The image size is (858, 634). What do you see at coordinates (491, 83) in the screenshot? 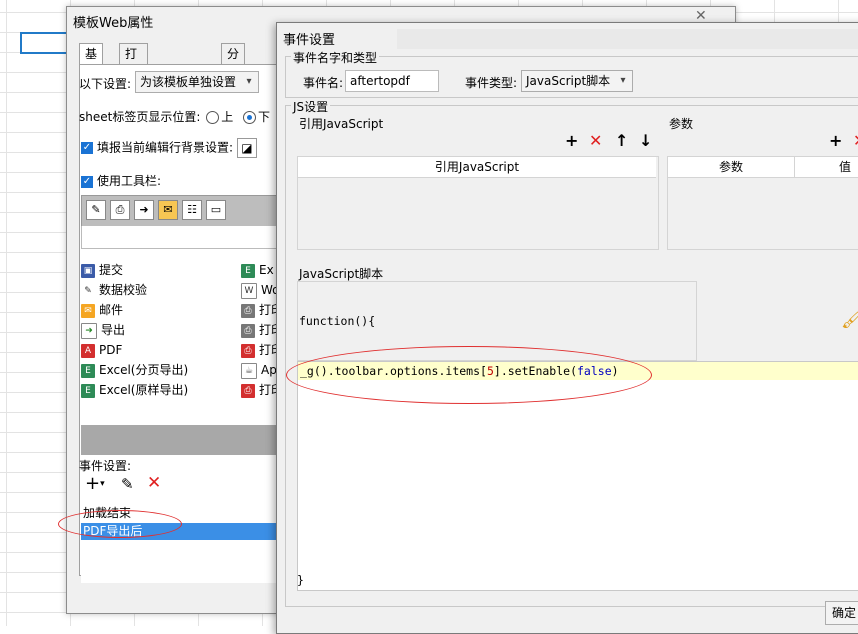
I see `event-type-label: 事件类型:` at bounding box center [491, 83].